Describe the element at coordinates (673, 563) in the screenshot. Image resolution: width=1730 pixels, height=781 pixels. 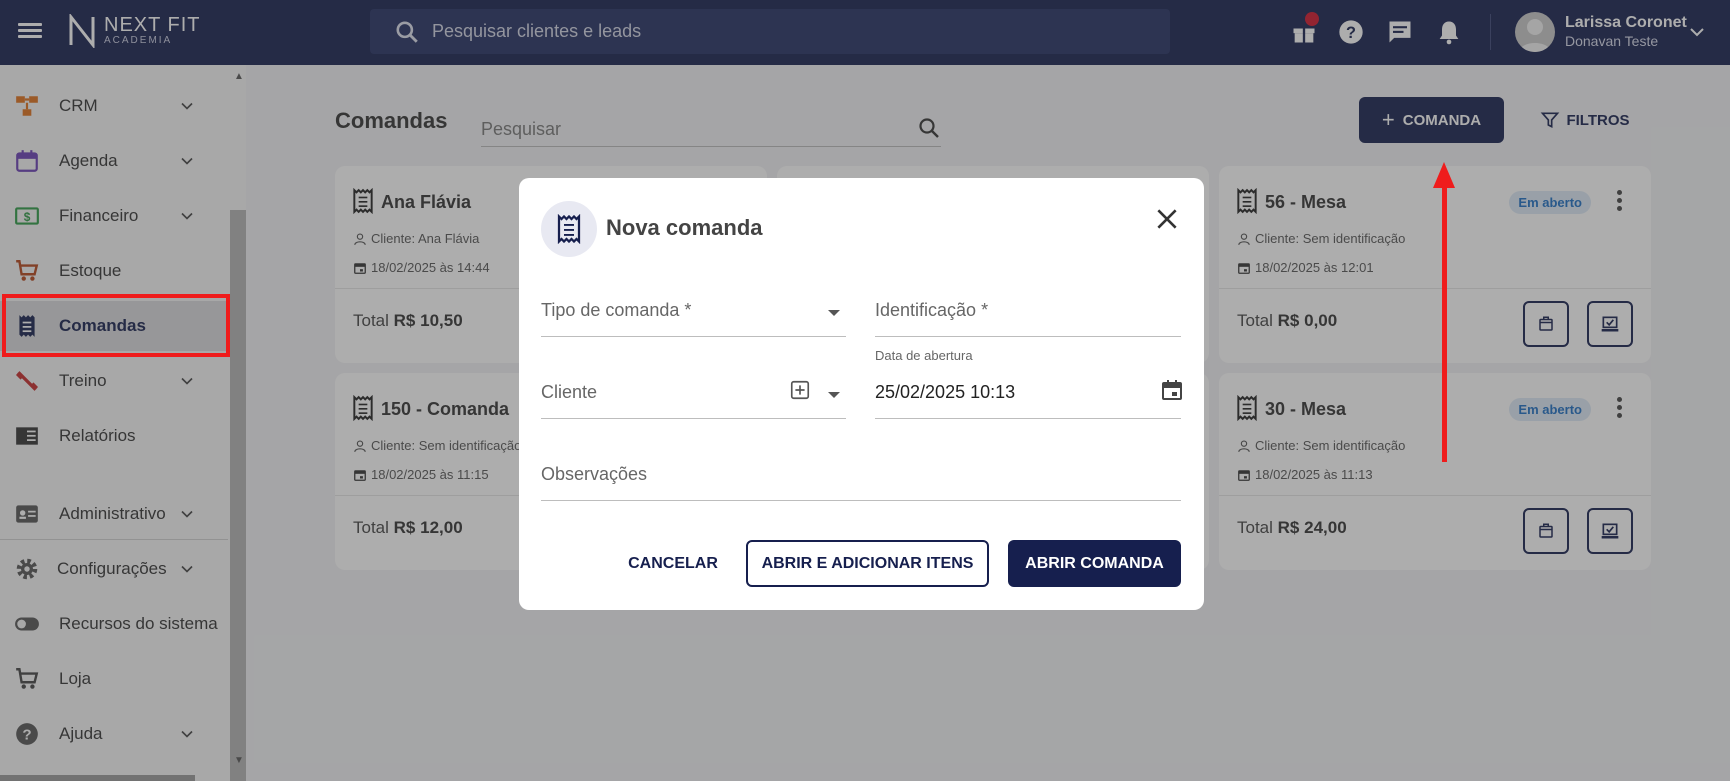
I see `cancel-button: CANCELAR` at that location.